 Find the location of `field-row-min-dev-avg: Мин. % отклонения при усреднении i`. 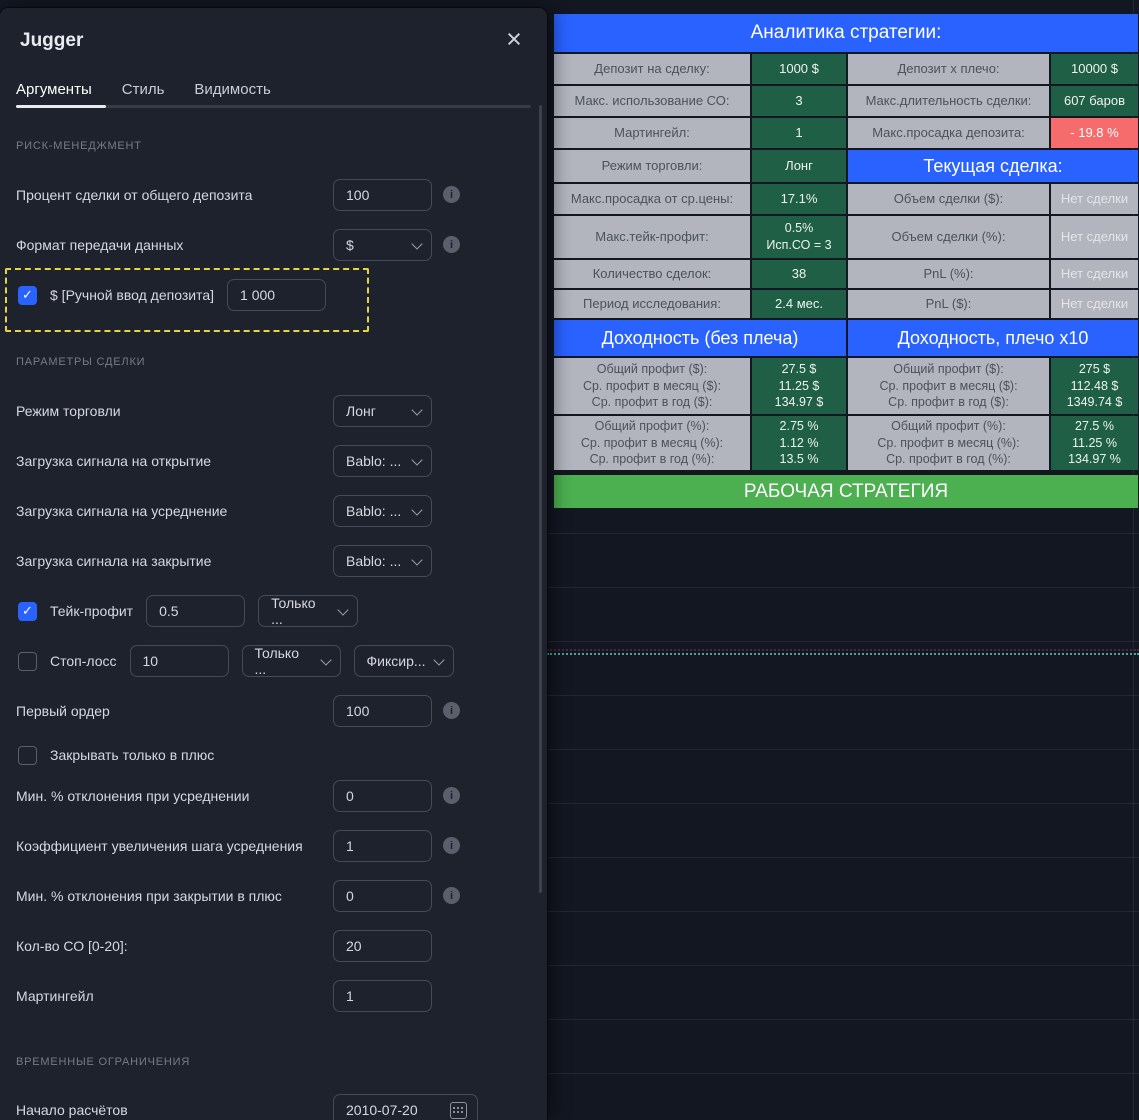

field-row-min-dev-avg: Мин. % отклонения при усреднении i is located at coordinates (238, 796).